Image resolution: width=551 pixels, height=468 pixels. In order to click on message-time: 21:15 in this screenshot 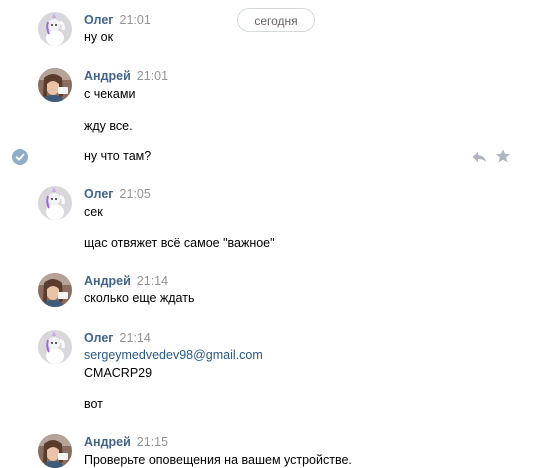, I will do `click(152, 442)`.